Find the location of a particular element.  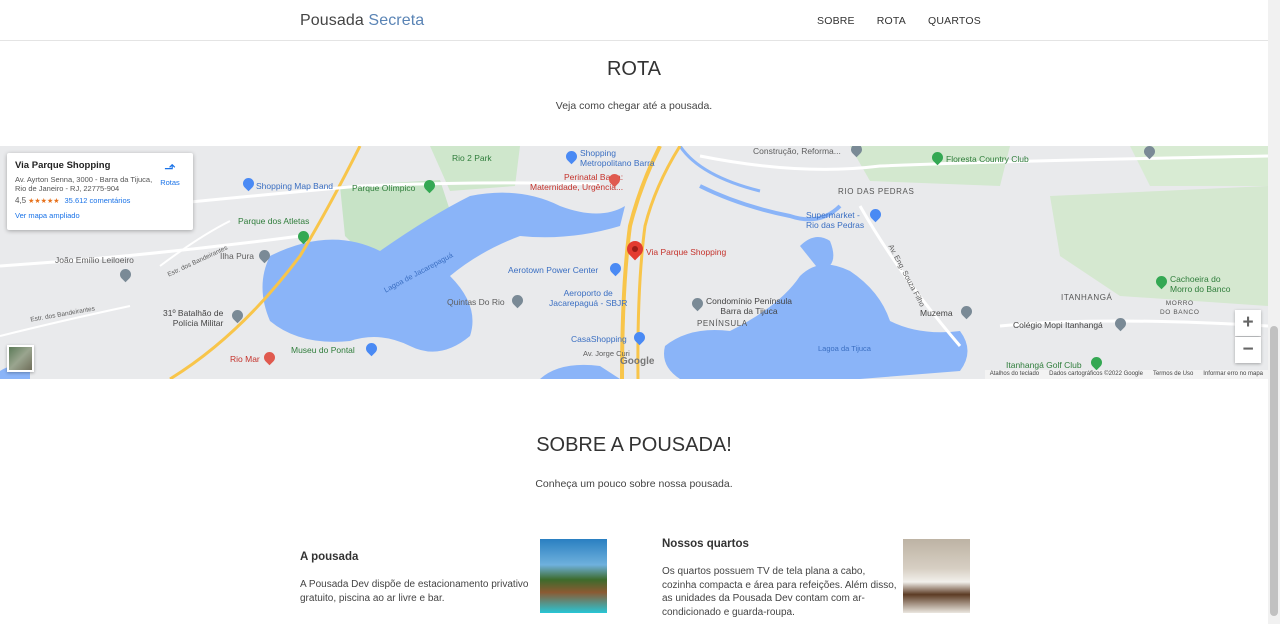

map-label: Aeroporto de Jacarepaguá - SBJR is located at coordinates (588, 298).